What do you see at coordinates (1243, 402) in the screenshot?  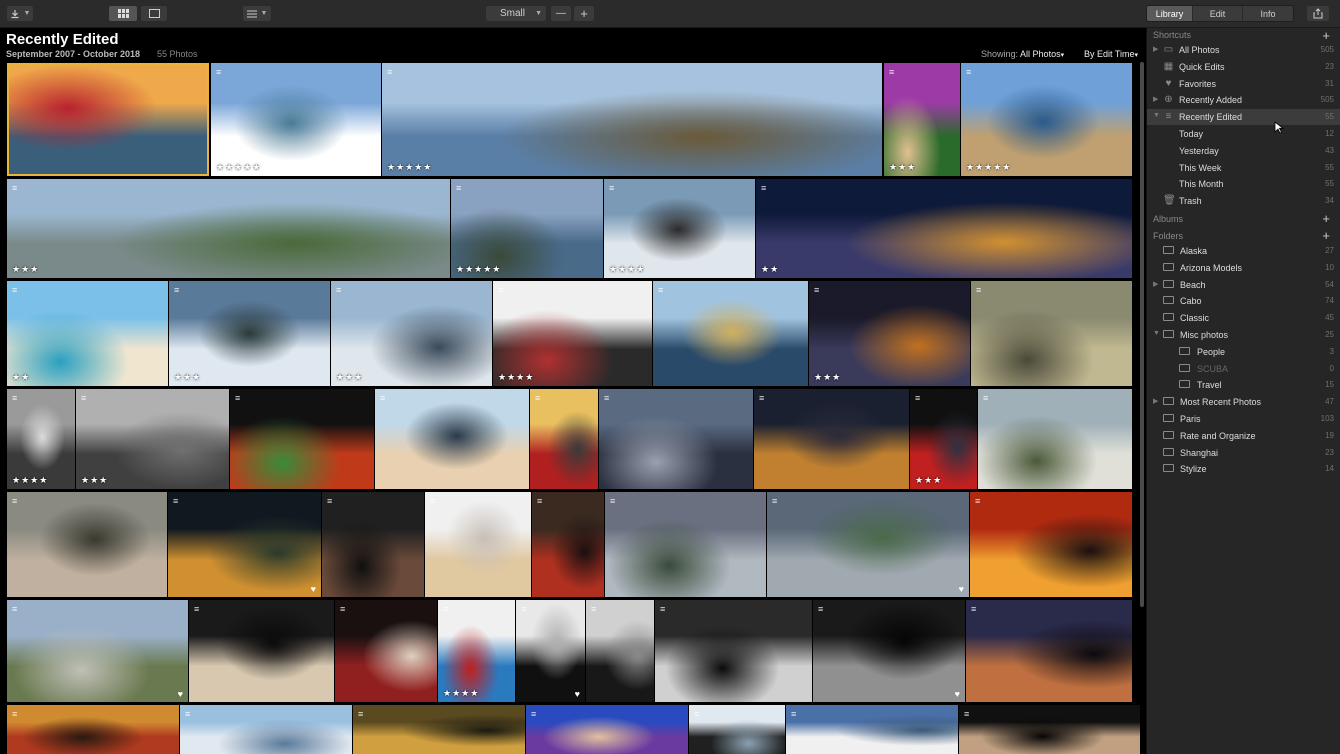 I see `sidebar-item-most-recent-photos: ▶ Most Recent Photos 47` at bounding box center [1243, 402].